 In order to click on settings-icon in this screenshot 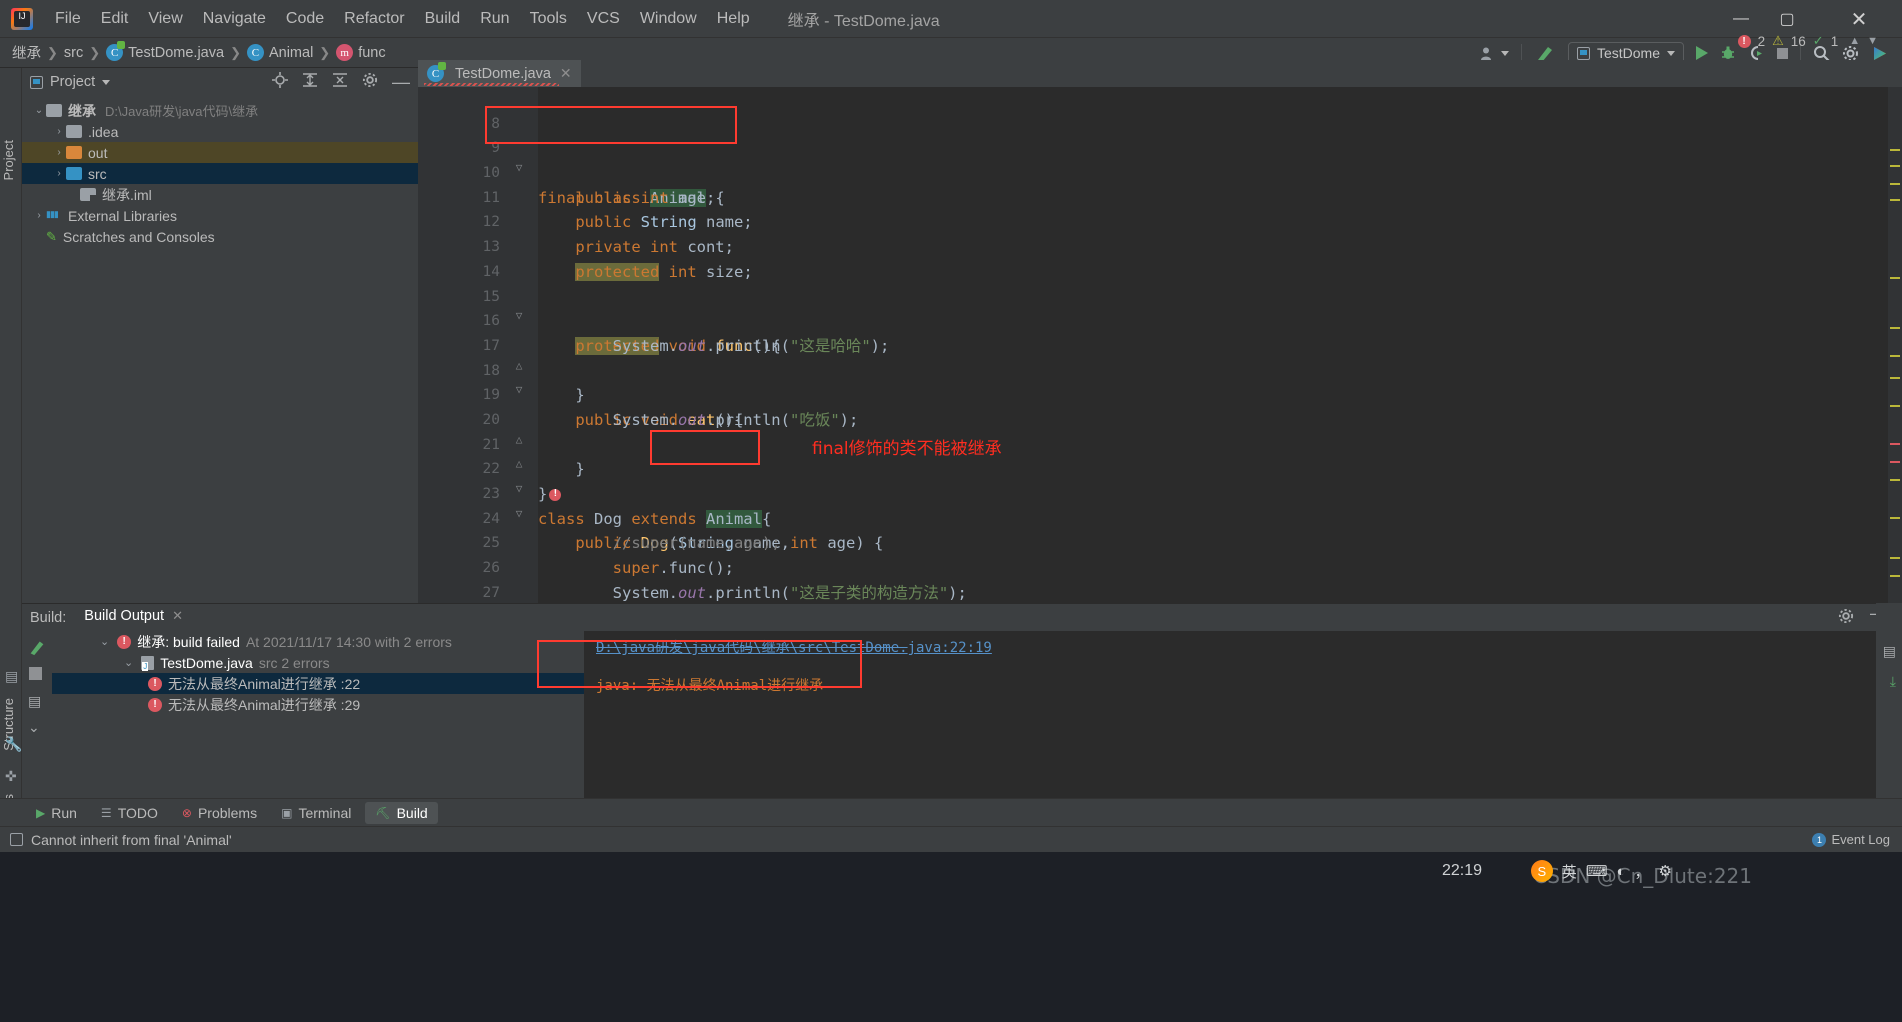, I will do `click(370, 82)`.